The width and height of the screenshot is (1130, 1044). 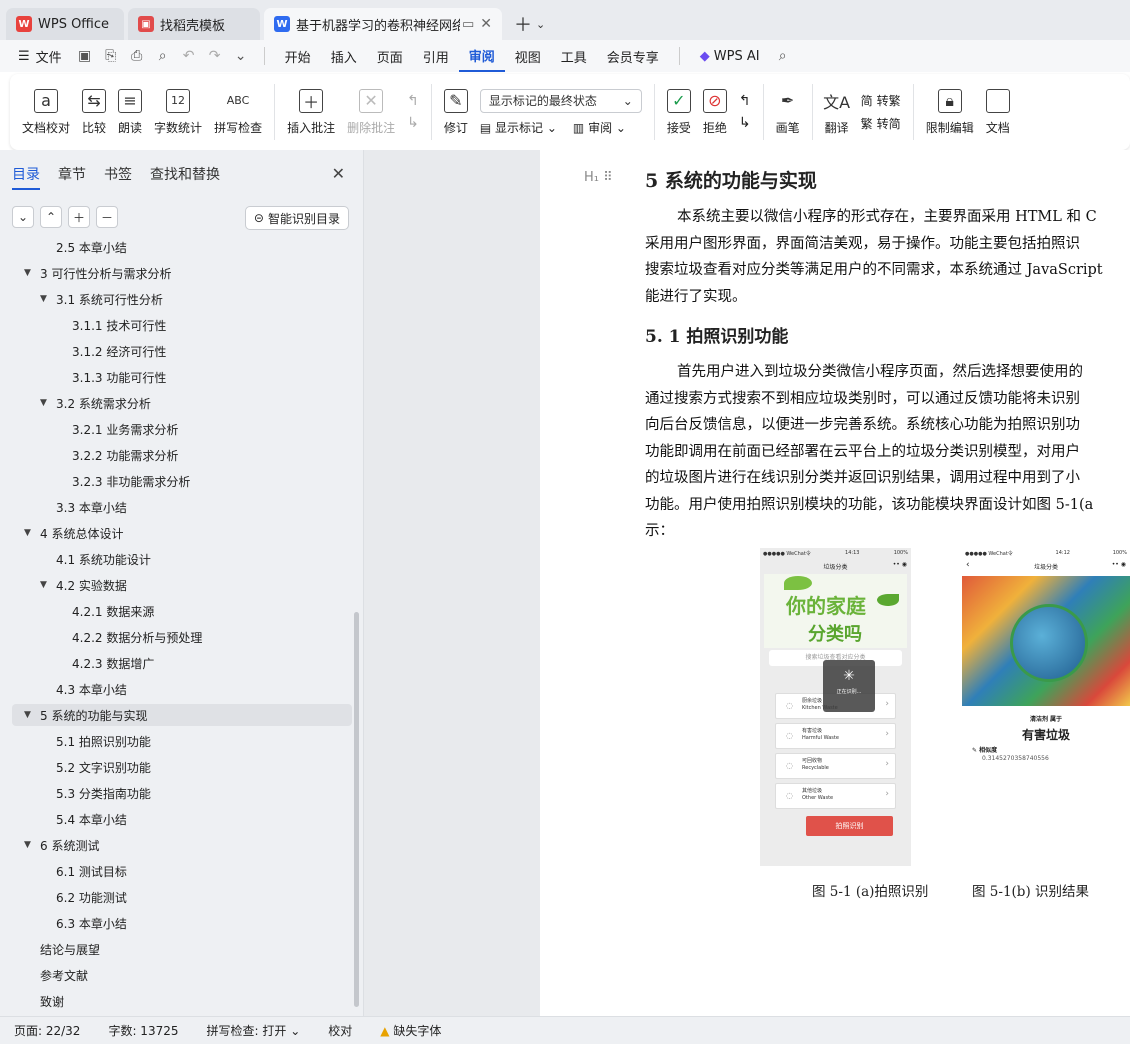 What do you see at coordinates (182, 455) in the screenshot?
I see `toc-item: 3.2.2 功能需求分析` at bounding box center [182, 455].